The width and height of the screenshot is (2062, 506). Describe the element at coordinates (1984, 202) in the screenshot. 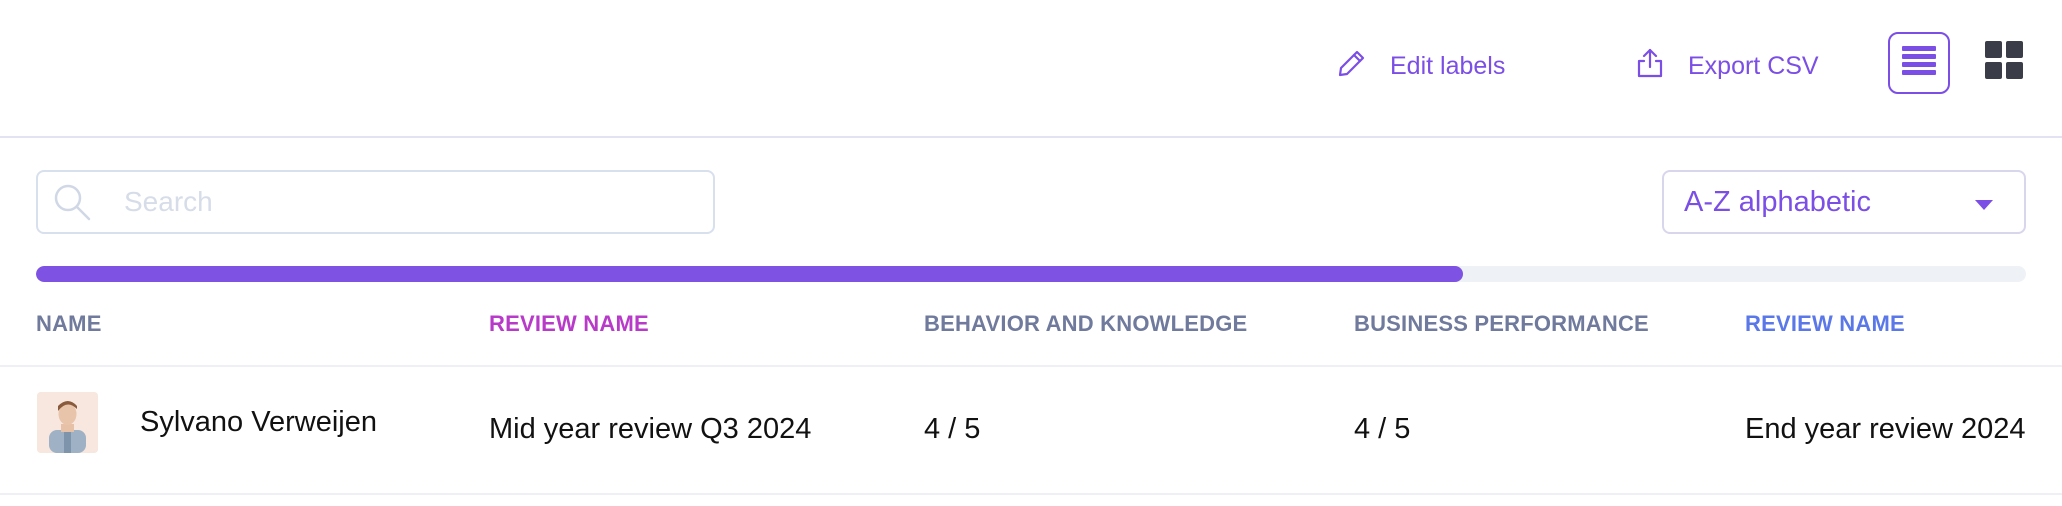

I see `caret-down-icon` at that location.